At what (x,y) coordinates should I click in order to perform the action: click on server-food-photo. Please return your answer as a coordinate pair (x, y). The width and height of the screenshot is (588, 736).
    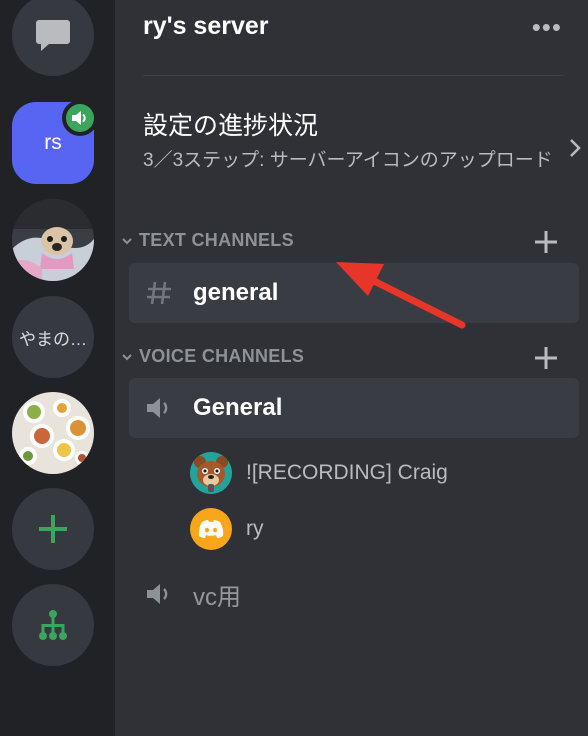
    Looking at the image, I should click on (53, 433).